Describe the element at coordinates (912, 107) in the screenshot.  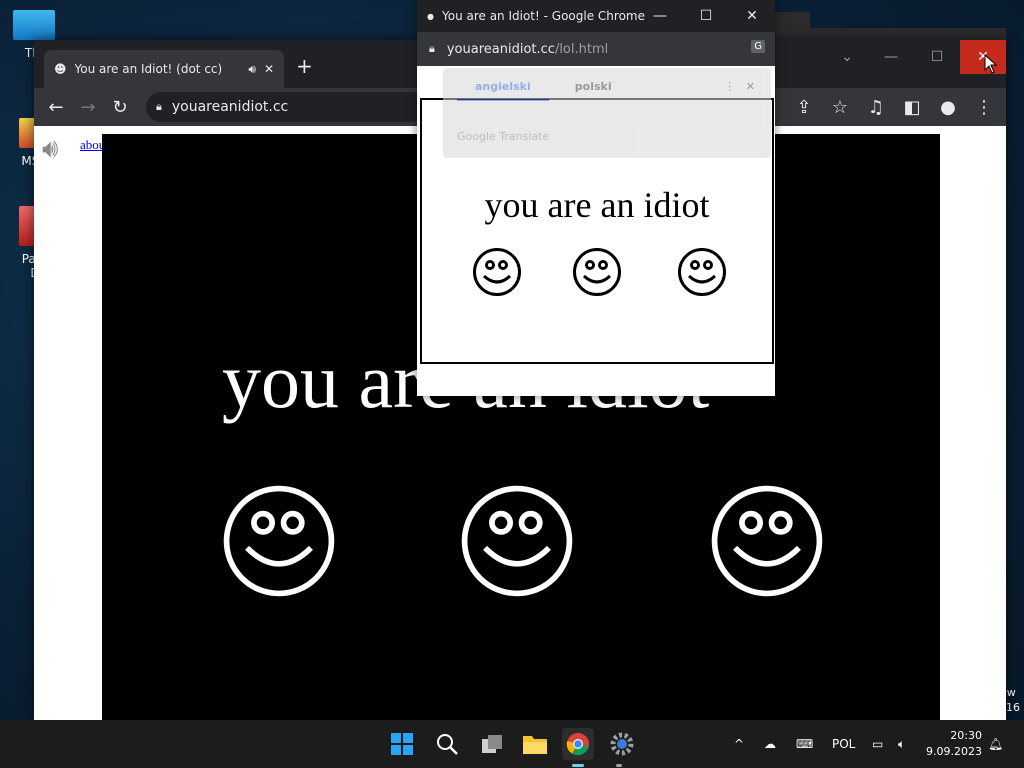
I see `side-panel-icon: ◧` at that location.